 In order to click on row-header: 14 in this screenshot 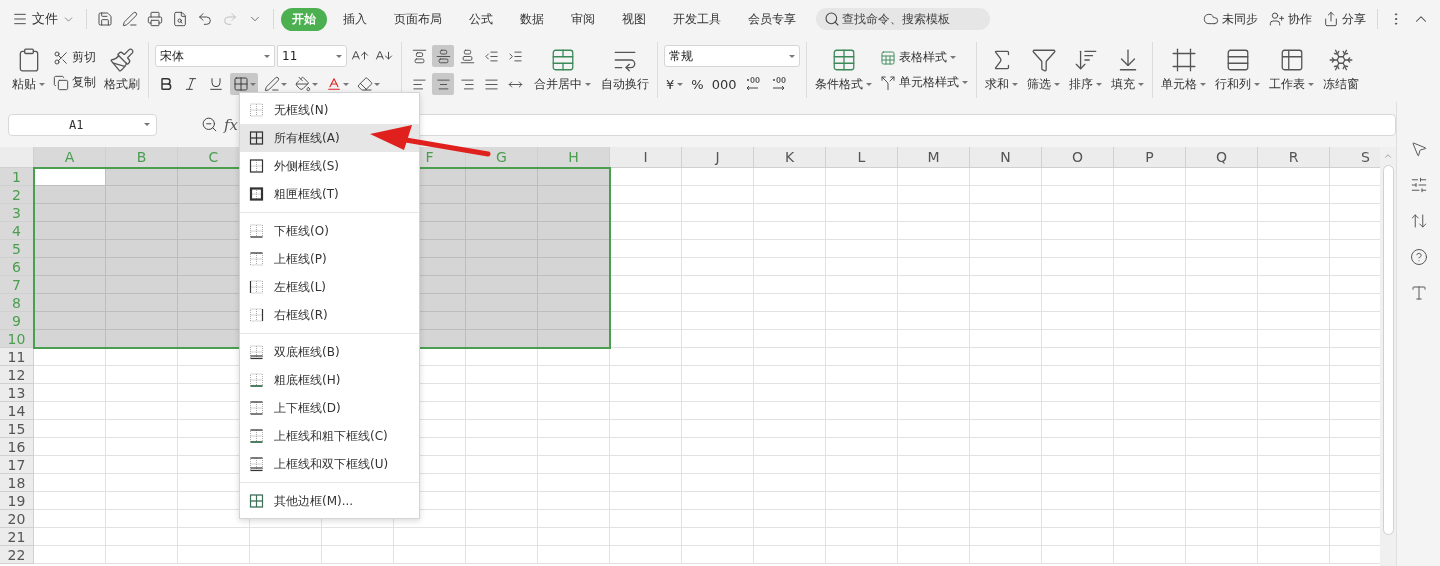, I will do `click(17, 411)`.